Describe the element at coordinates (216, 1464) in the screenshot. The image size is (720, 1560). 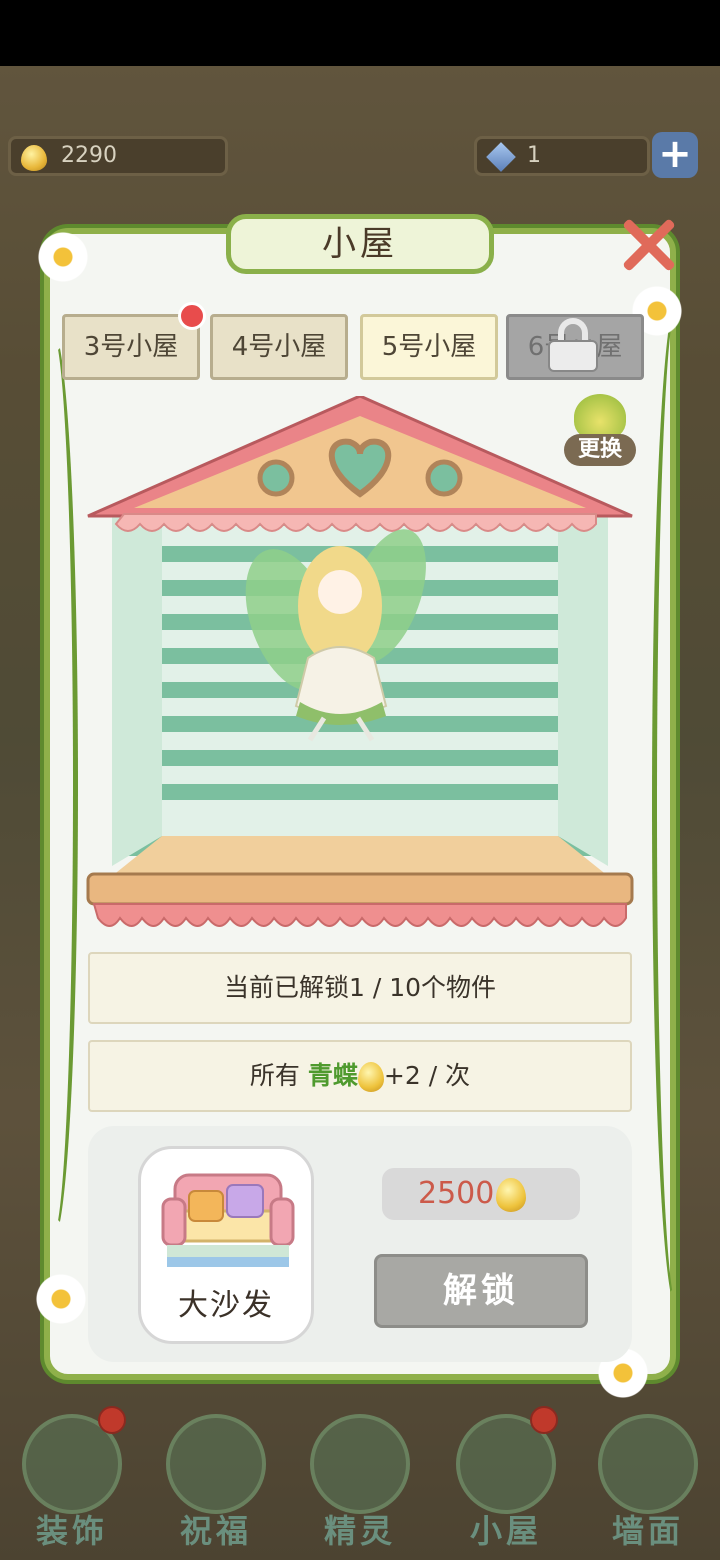
I see `butterfly-icon` at that location.